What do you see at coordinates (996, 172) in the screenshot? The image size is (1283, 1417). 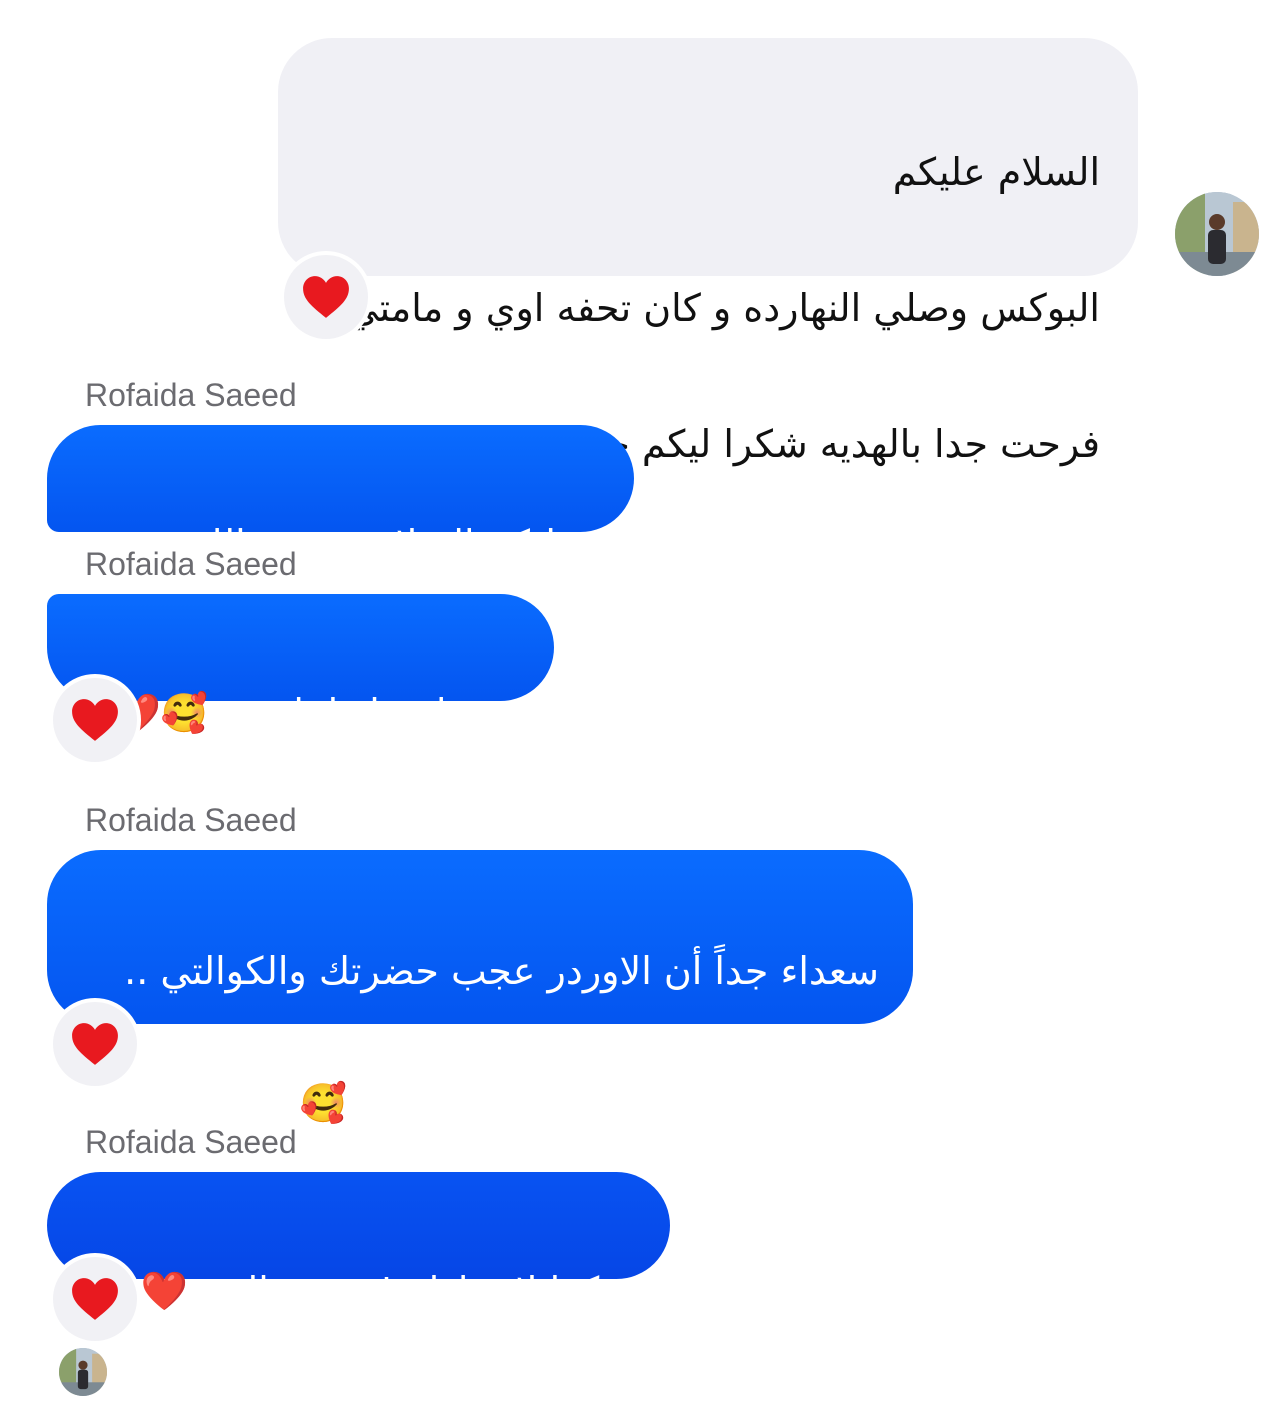 I see `incoming-message-line: السلام عليكم` at bounding box center [996, 172].